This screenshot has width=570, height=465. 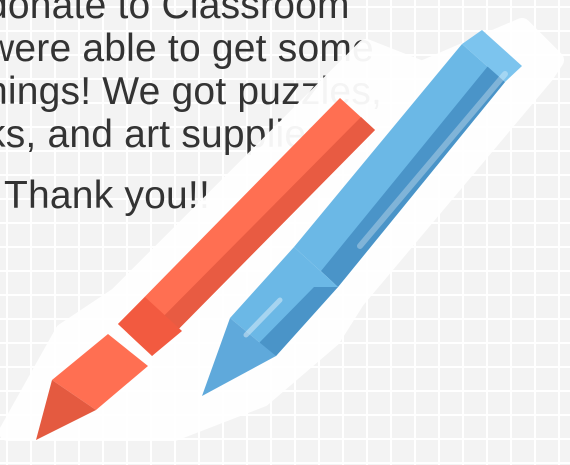 I want to click on red-crayon-band, so click(x=147, y=353).